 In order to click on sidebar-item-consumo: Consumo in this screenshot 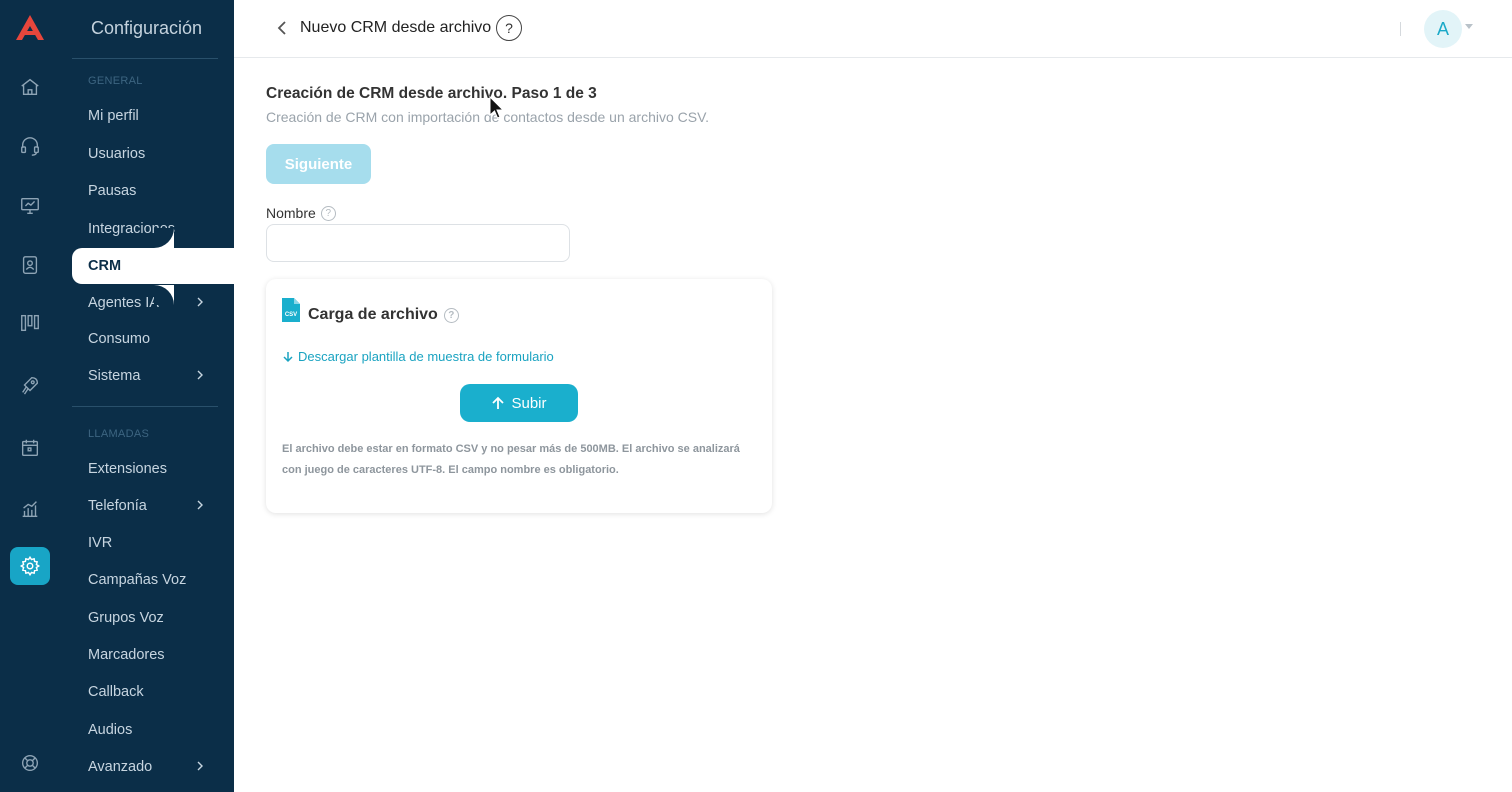, I will do `click(153, 339)`.